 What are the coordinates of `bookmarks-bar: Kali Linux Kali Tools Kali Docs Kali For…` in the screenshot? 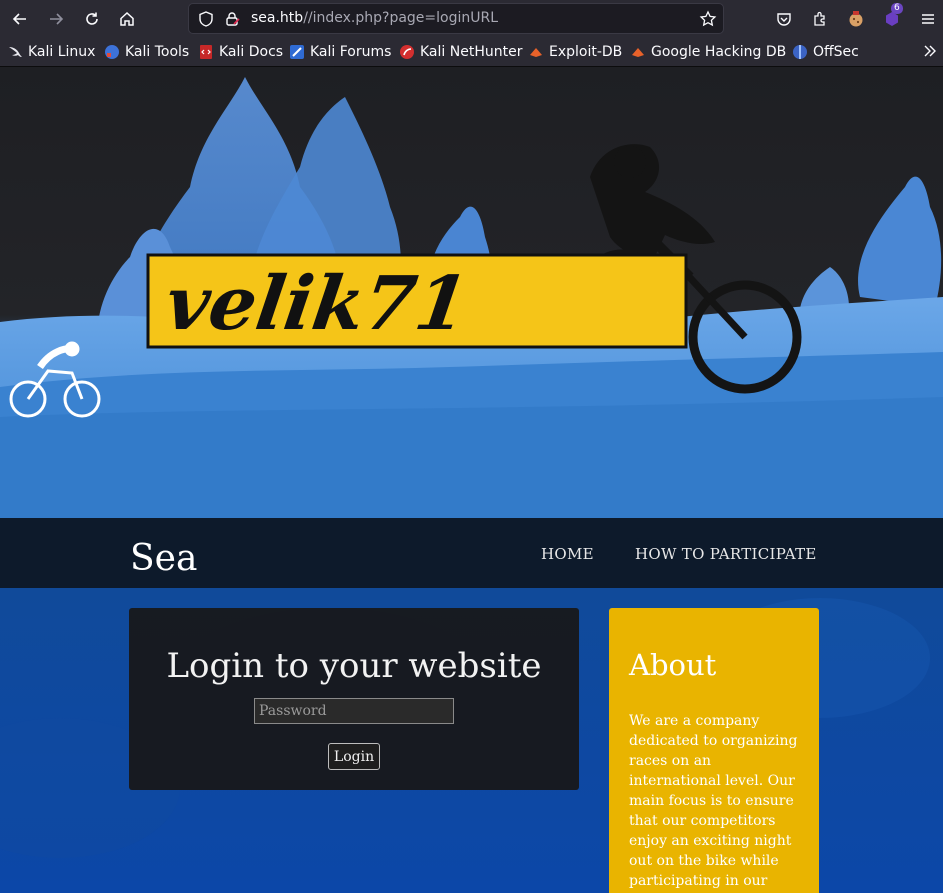 It's located at (471, 52).